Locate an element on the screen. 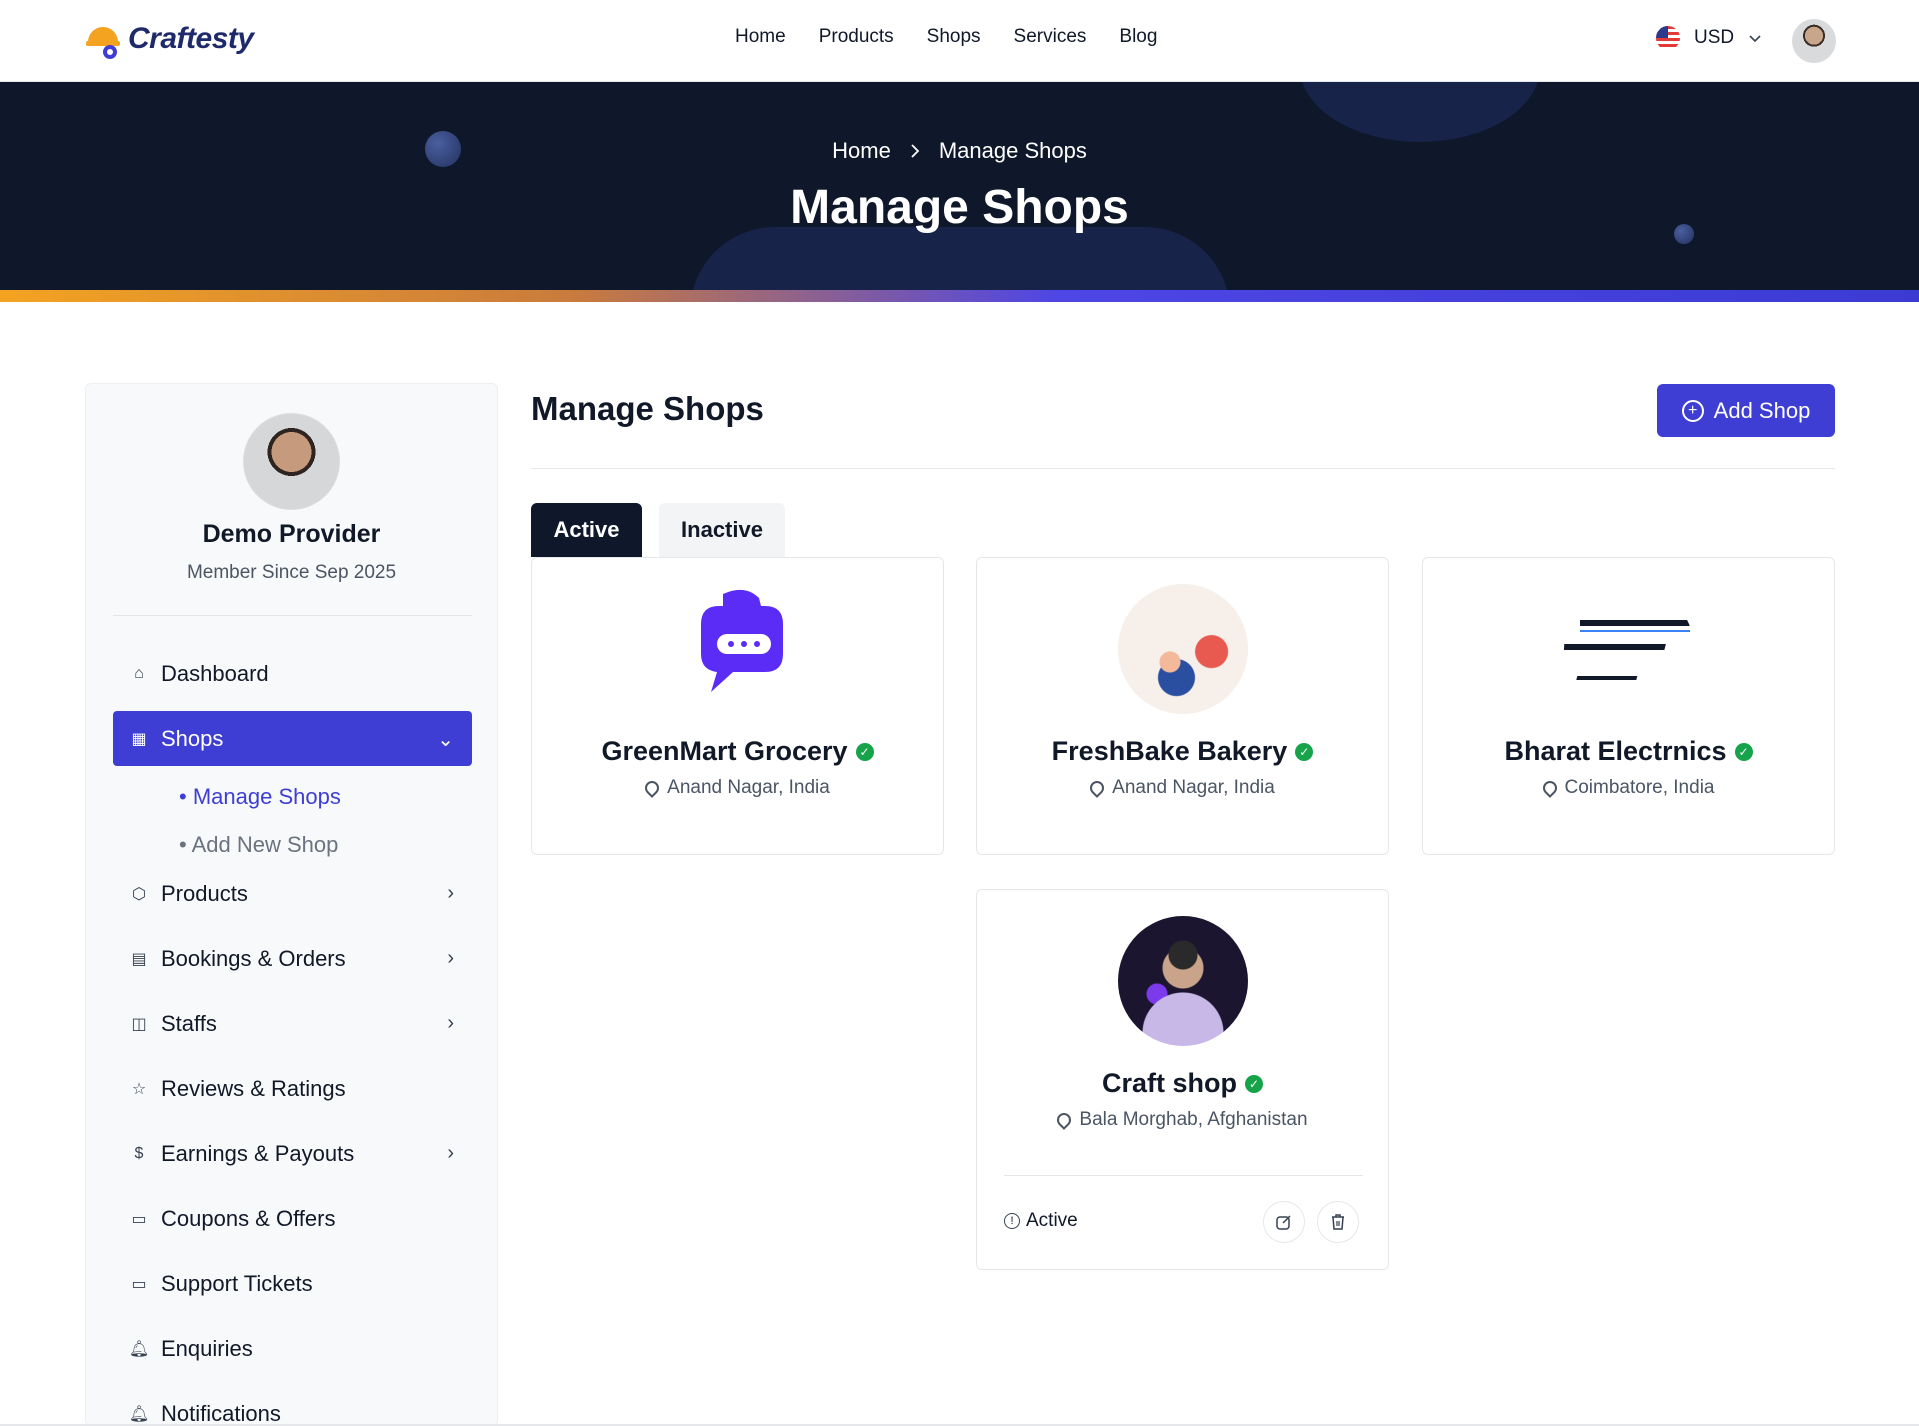  delete-button is located at coordinates (1338, 1222).